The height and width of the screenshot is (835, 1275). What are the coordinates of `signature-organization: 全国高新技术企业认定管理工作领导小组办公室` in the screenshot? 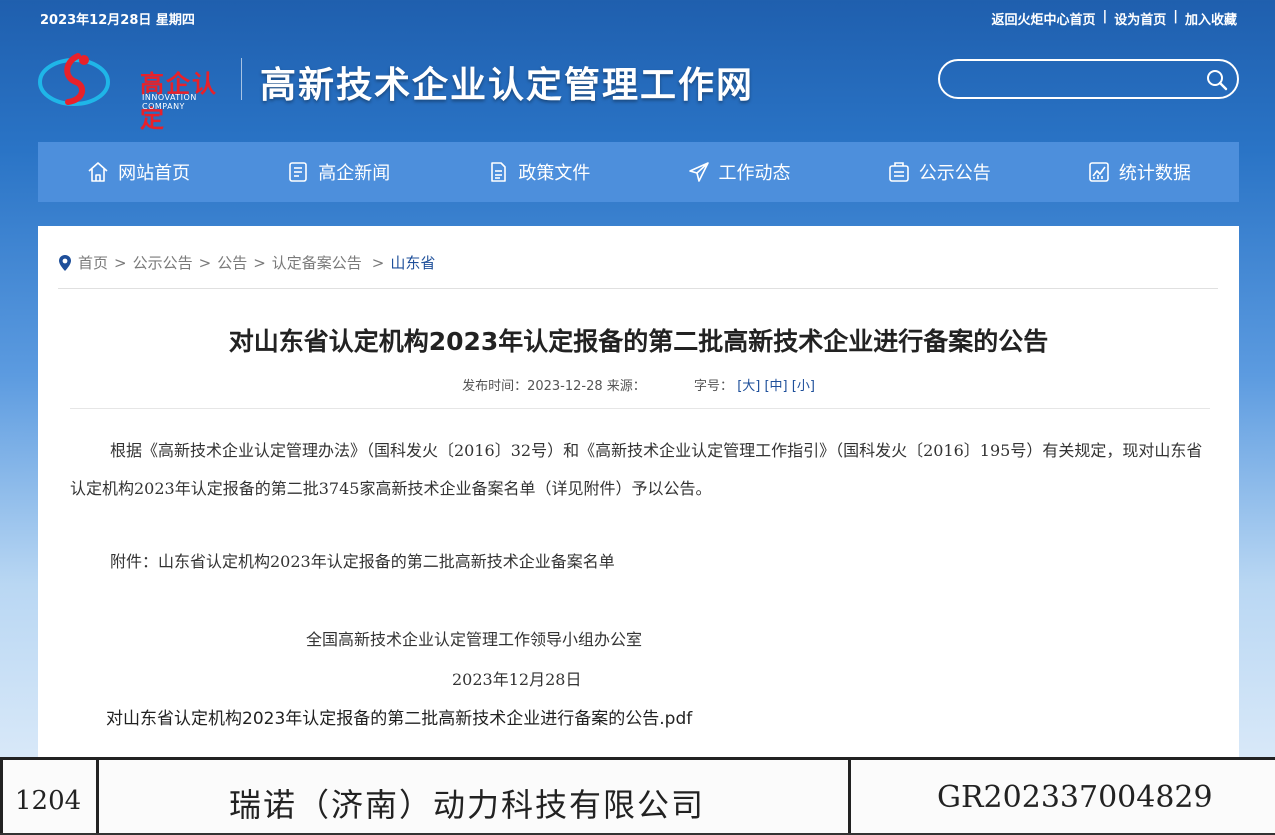 It's located at (474, 639).